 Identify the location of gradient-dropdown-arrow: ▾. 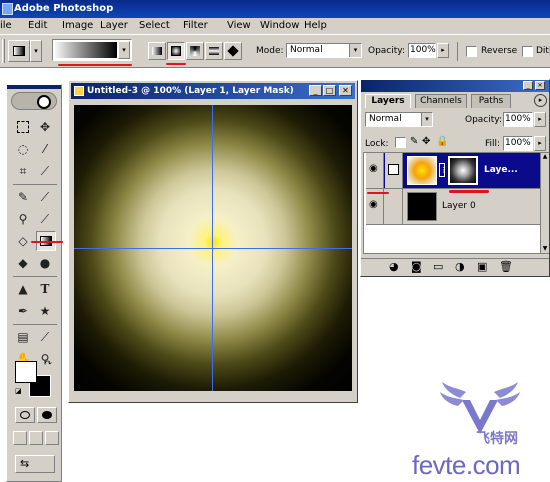
(124, 50).